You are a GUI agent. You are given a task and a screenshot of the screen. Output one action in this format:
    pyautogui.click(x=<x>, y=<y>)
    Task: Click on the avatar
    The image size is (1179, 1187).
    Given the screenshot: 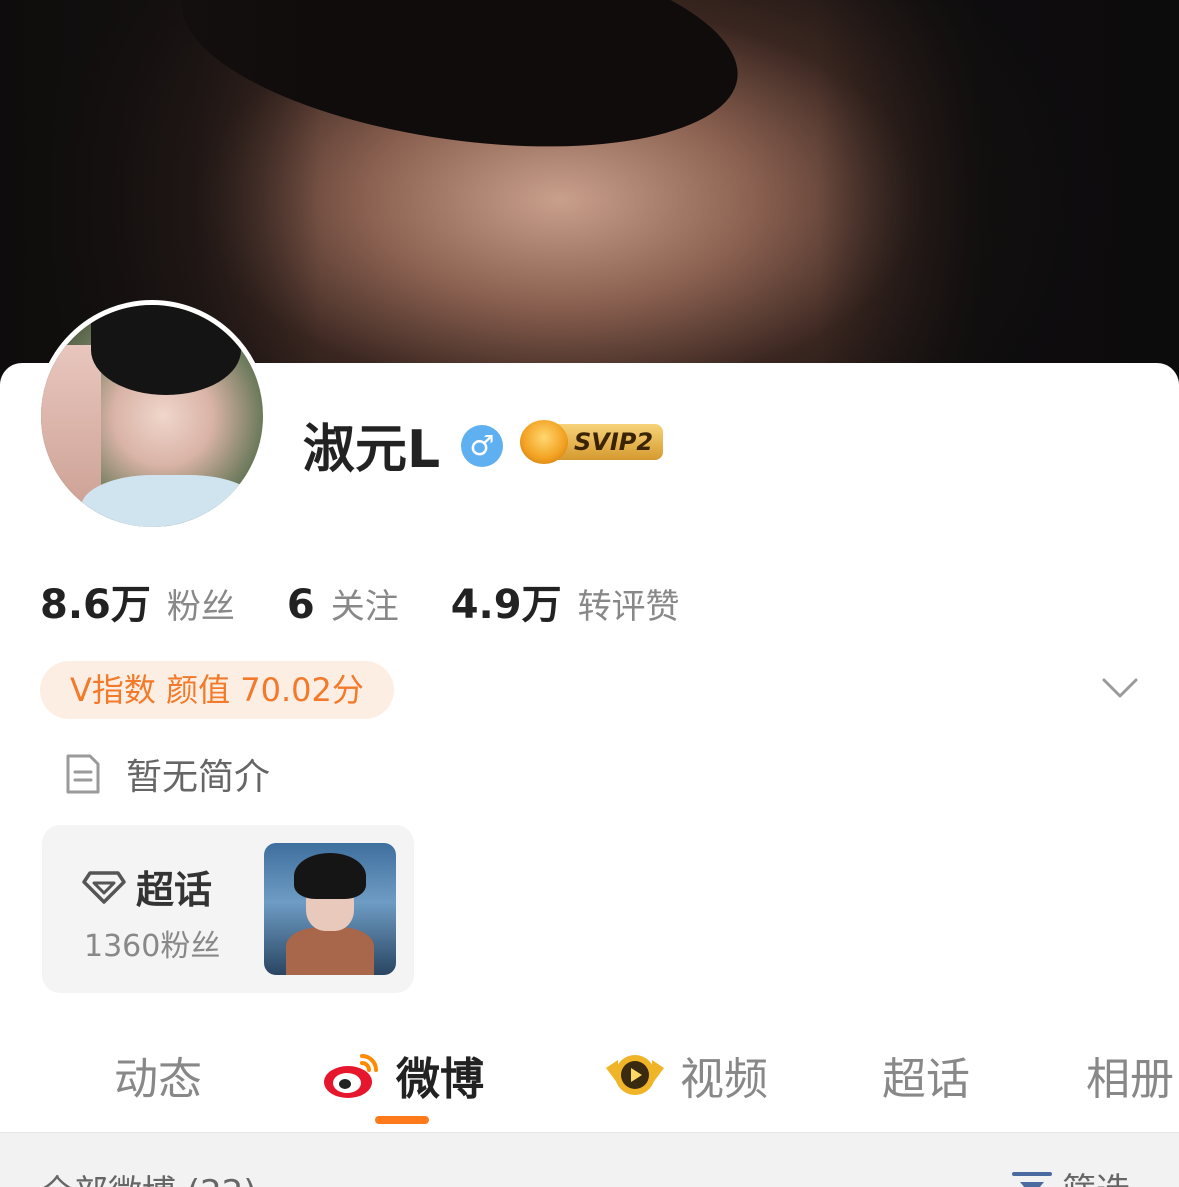 What is the action you would take?
    pyautogui.click(x=152, y=416)
    